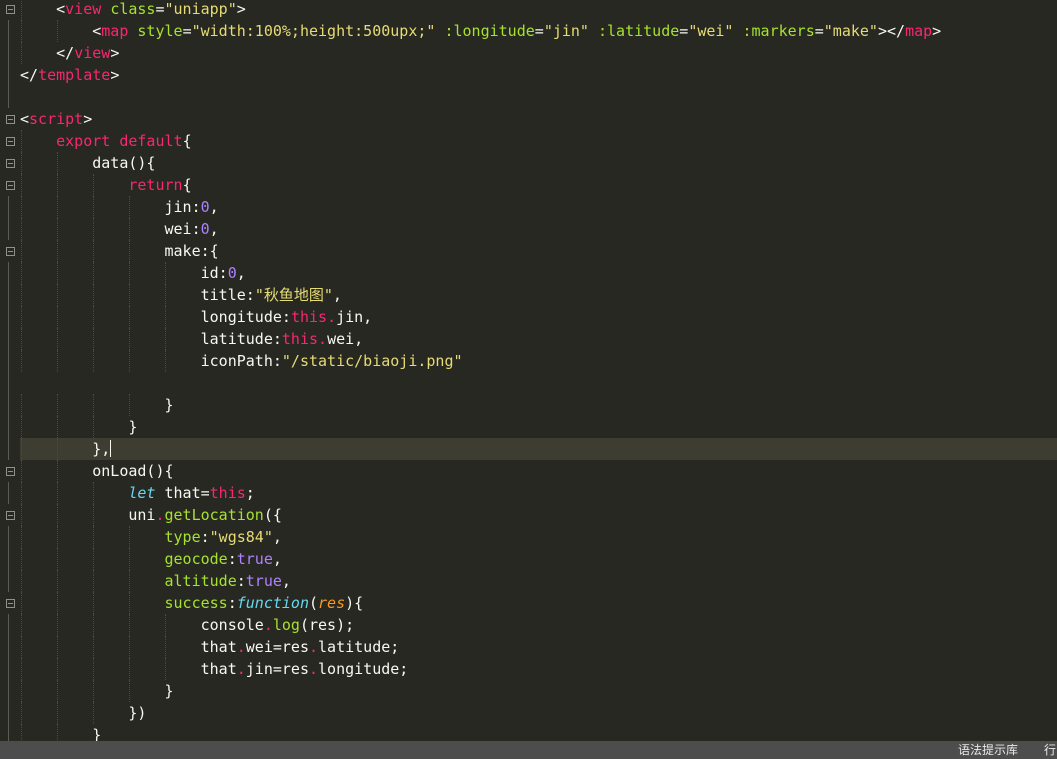  Describe the element at coordinates (538, 537) in the screenshot. I see `code-line: type:"wgs84",` at that location.